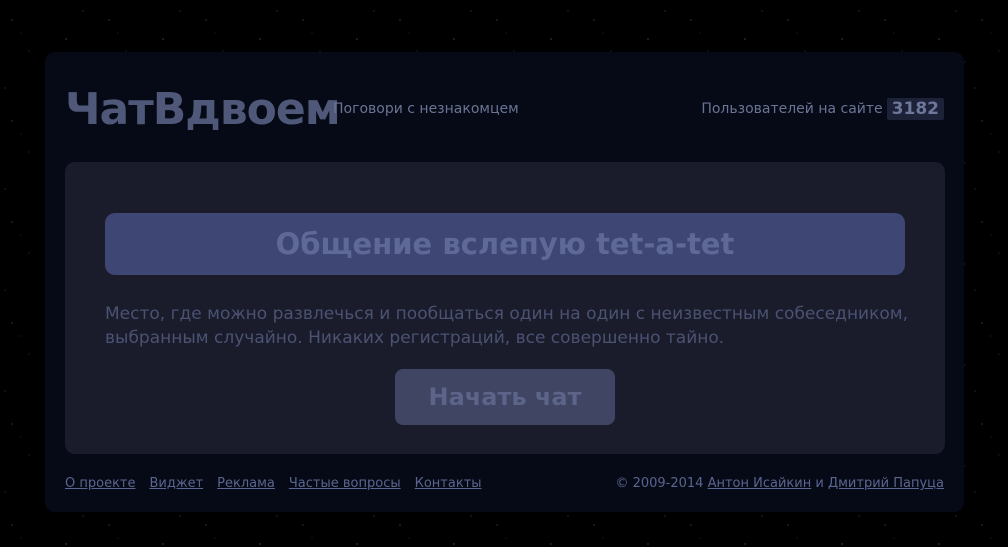 The height and width of the screenshot is (547, 1008). What do you see at coordinates (915, 109) in the screenshot?
I see `online-users-count: 3182` at bounding box center [915, 109].